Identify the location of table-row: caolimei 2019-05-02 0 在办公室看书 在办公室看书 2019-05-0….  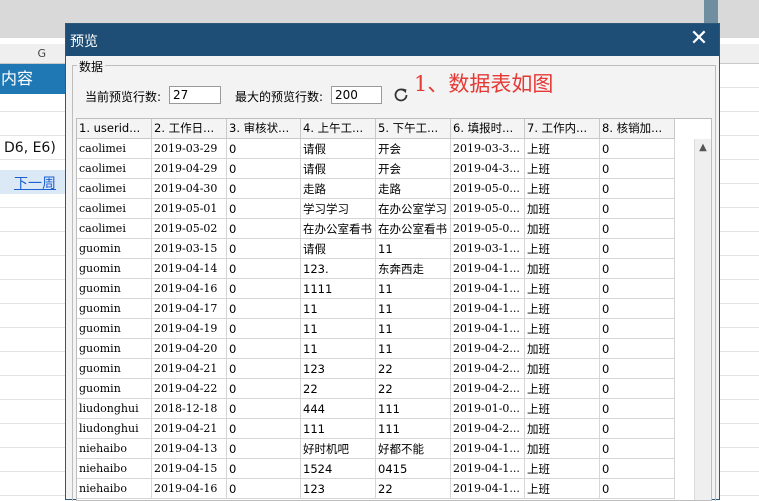
(376, 229).